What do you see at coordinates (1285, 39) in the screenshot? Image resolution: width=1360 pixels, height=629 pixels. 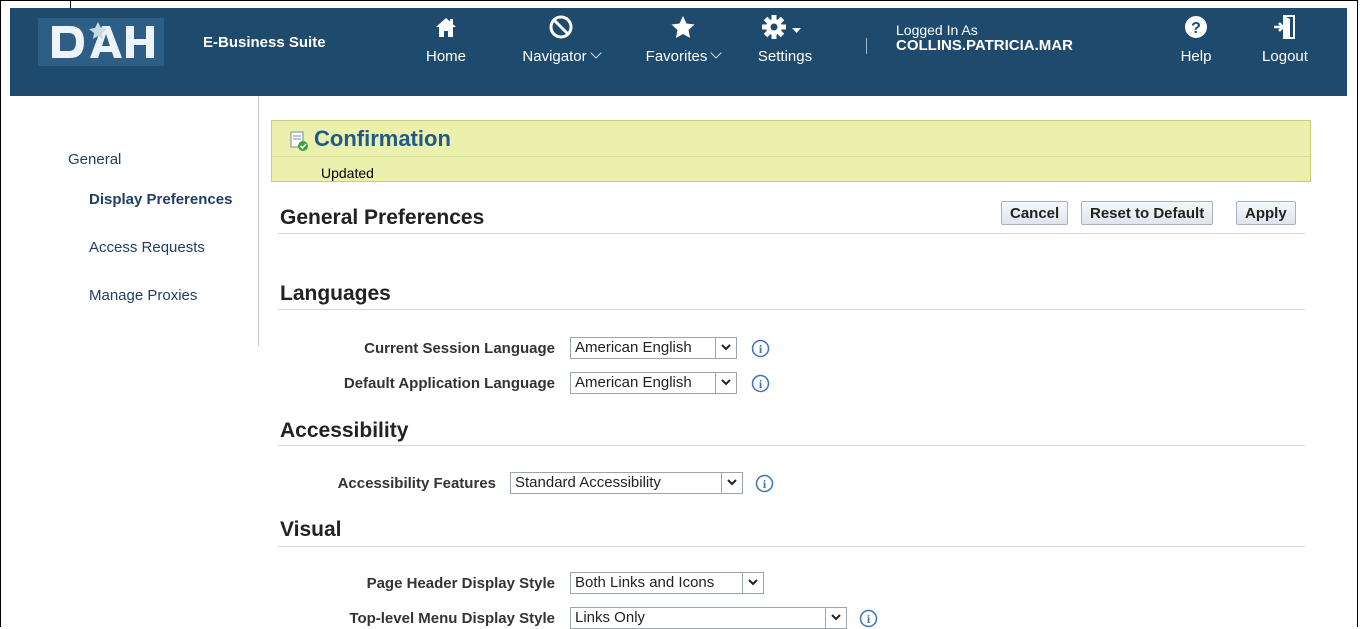 I see `nav-logout: Logout` at bounding box center [1285, 39].